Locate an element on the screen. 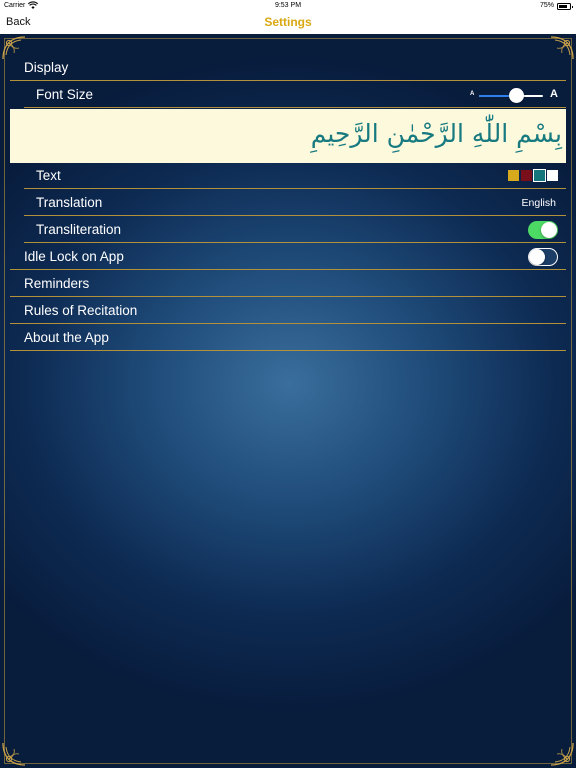  page-title: Settings is located at coordinates (288, 22).